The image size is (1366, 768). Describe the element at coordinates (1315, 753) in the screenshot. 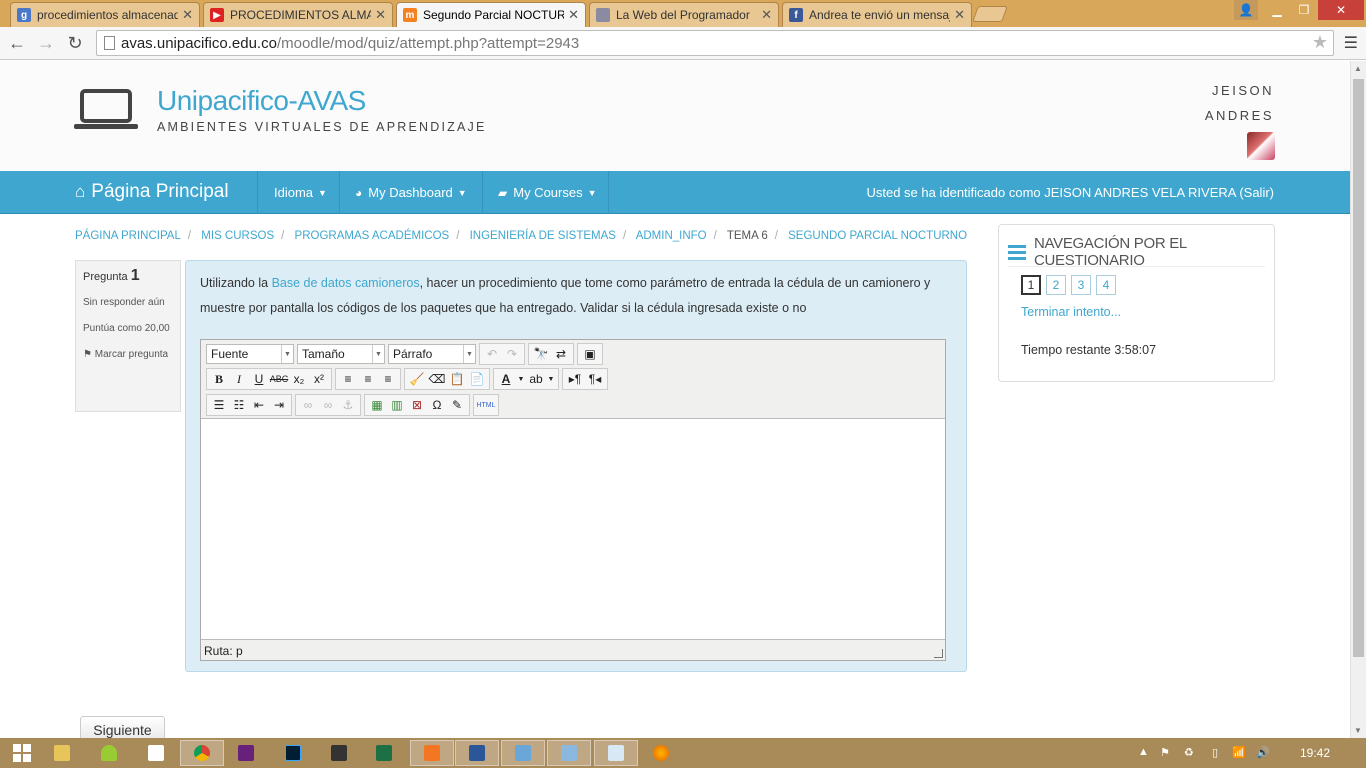

I see `taskbar-clock: 19:42` at that location.